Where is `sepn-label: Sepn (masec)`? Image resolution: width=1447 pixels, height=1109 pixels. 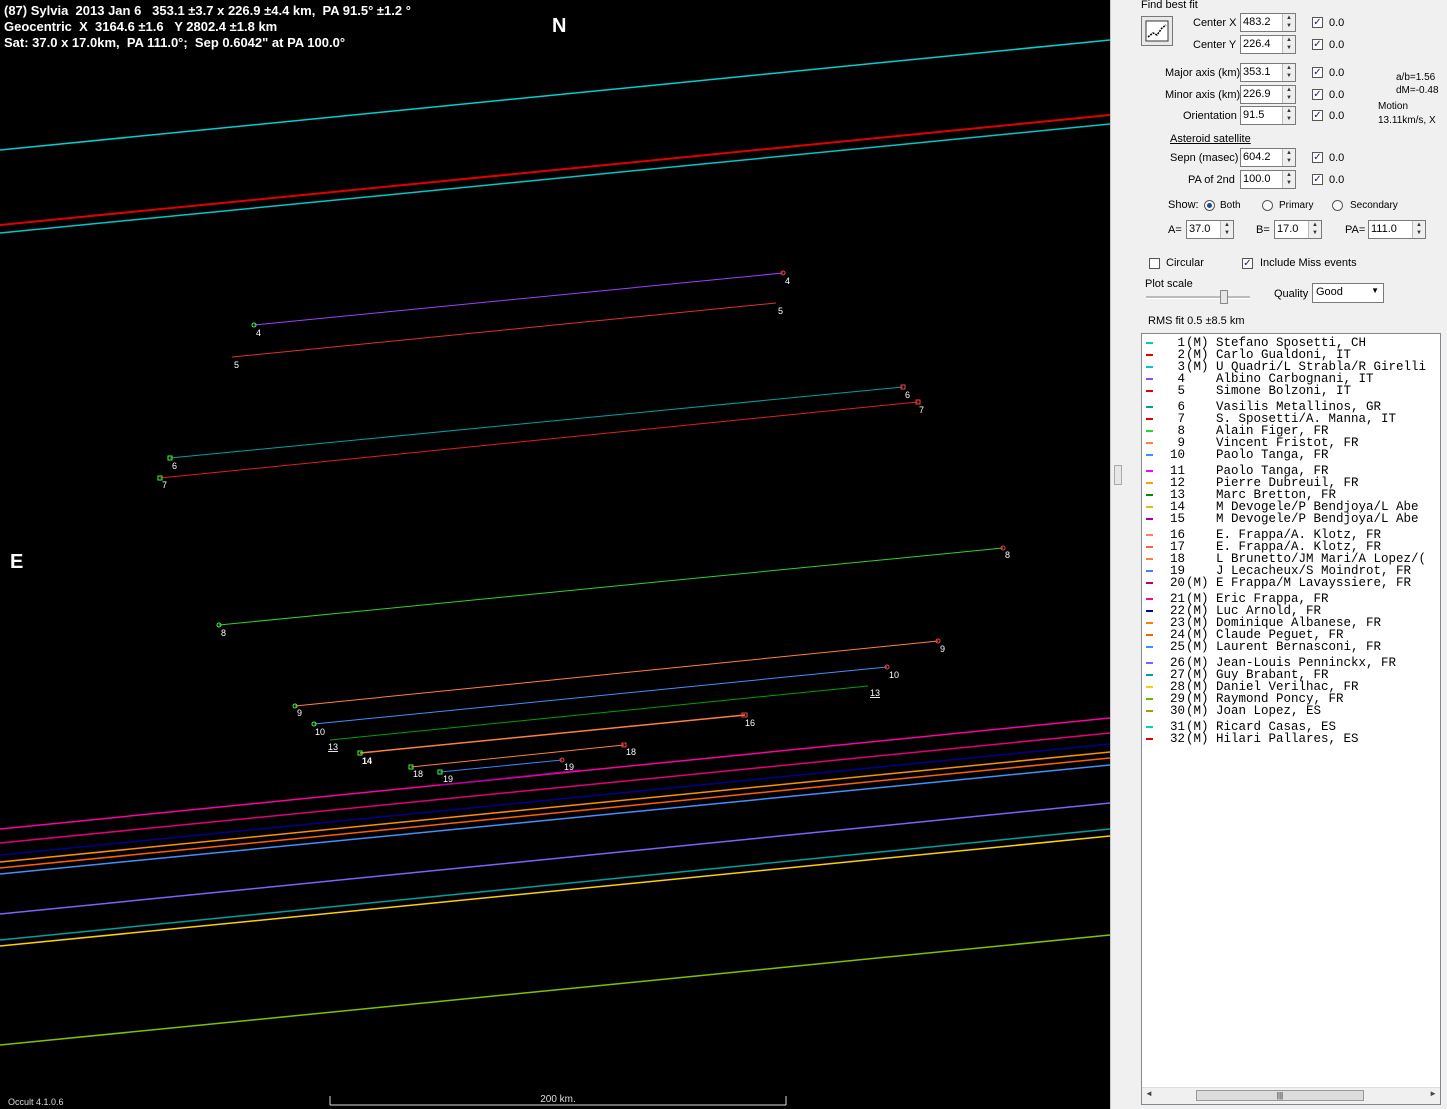 sepn-label: Sepn (masec) is located at coordinates (1204, 158).